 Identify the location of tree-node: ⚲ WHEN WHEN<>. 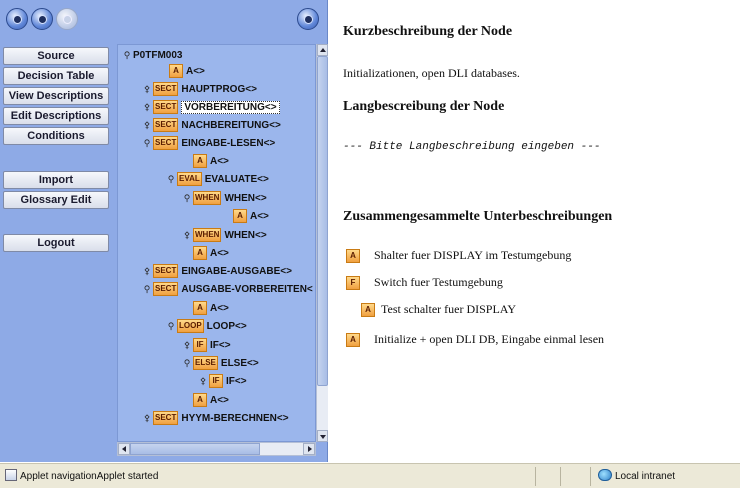
(224, 198).